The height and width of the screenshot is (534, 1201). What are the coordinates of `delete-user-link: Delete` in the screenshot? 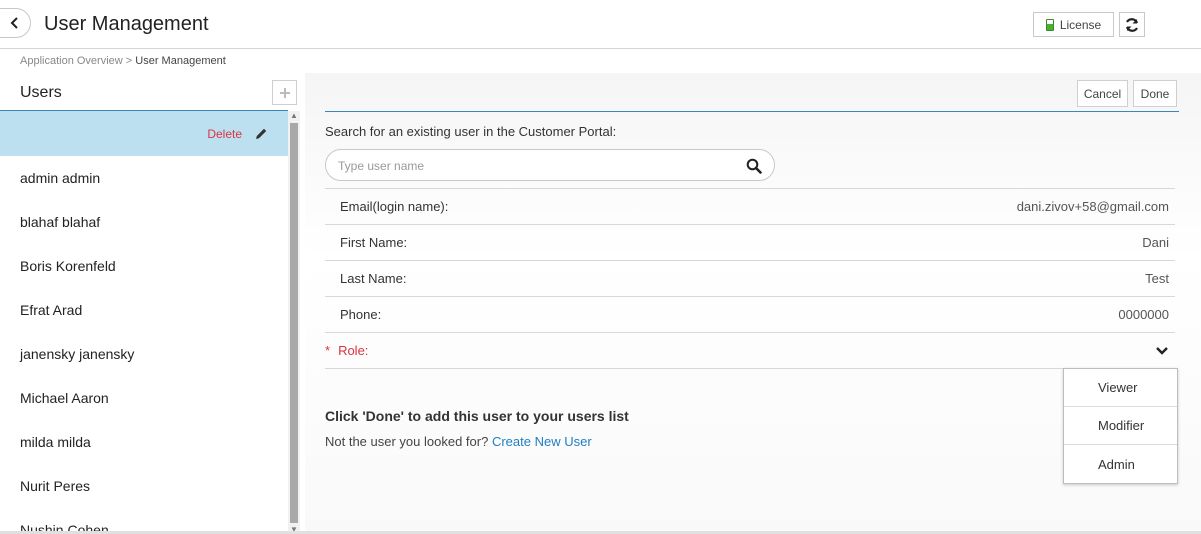 It's located at (224, 134).